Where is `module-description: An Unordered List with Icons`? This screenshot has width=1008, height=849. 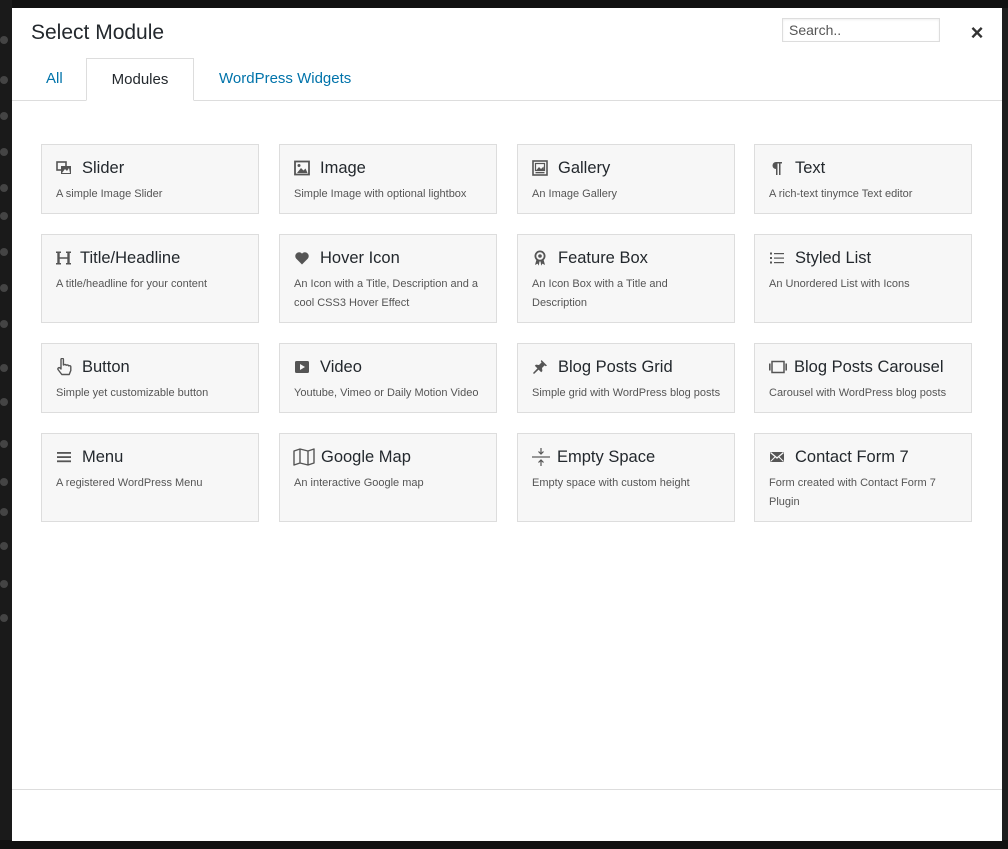 module-description: An Unordered List with Icons is located at coordinates (839, 284).